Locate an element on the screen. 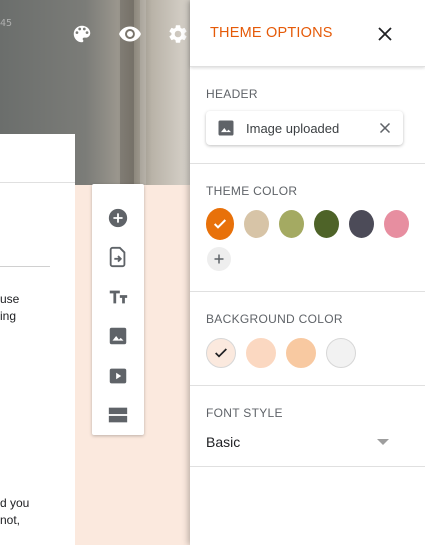  form-text-fragment: not, is located at coordinates (10, 520).